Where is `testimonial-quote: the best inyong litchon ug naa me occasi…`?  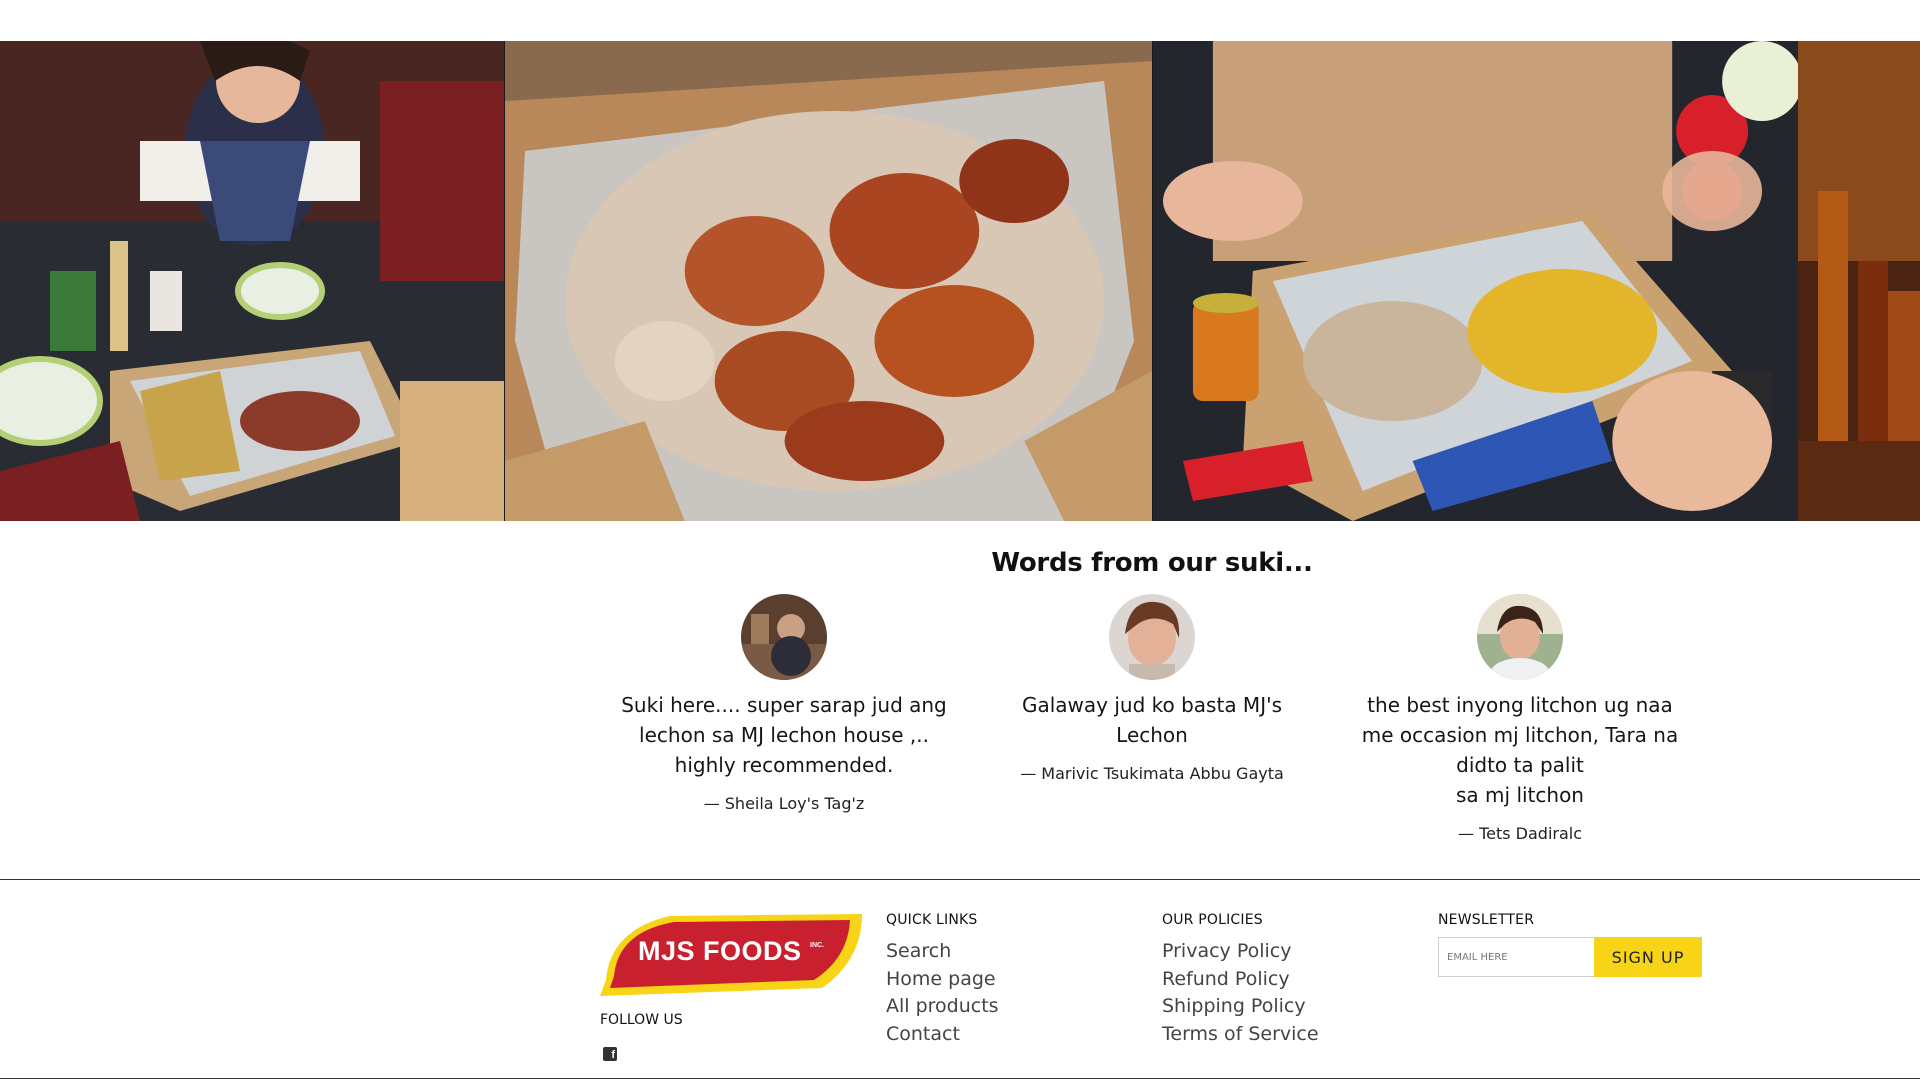 testimonial-quote: the best inyong litchon ug naa me occasi… is located at coordinates (1520, 750).